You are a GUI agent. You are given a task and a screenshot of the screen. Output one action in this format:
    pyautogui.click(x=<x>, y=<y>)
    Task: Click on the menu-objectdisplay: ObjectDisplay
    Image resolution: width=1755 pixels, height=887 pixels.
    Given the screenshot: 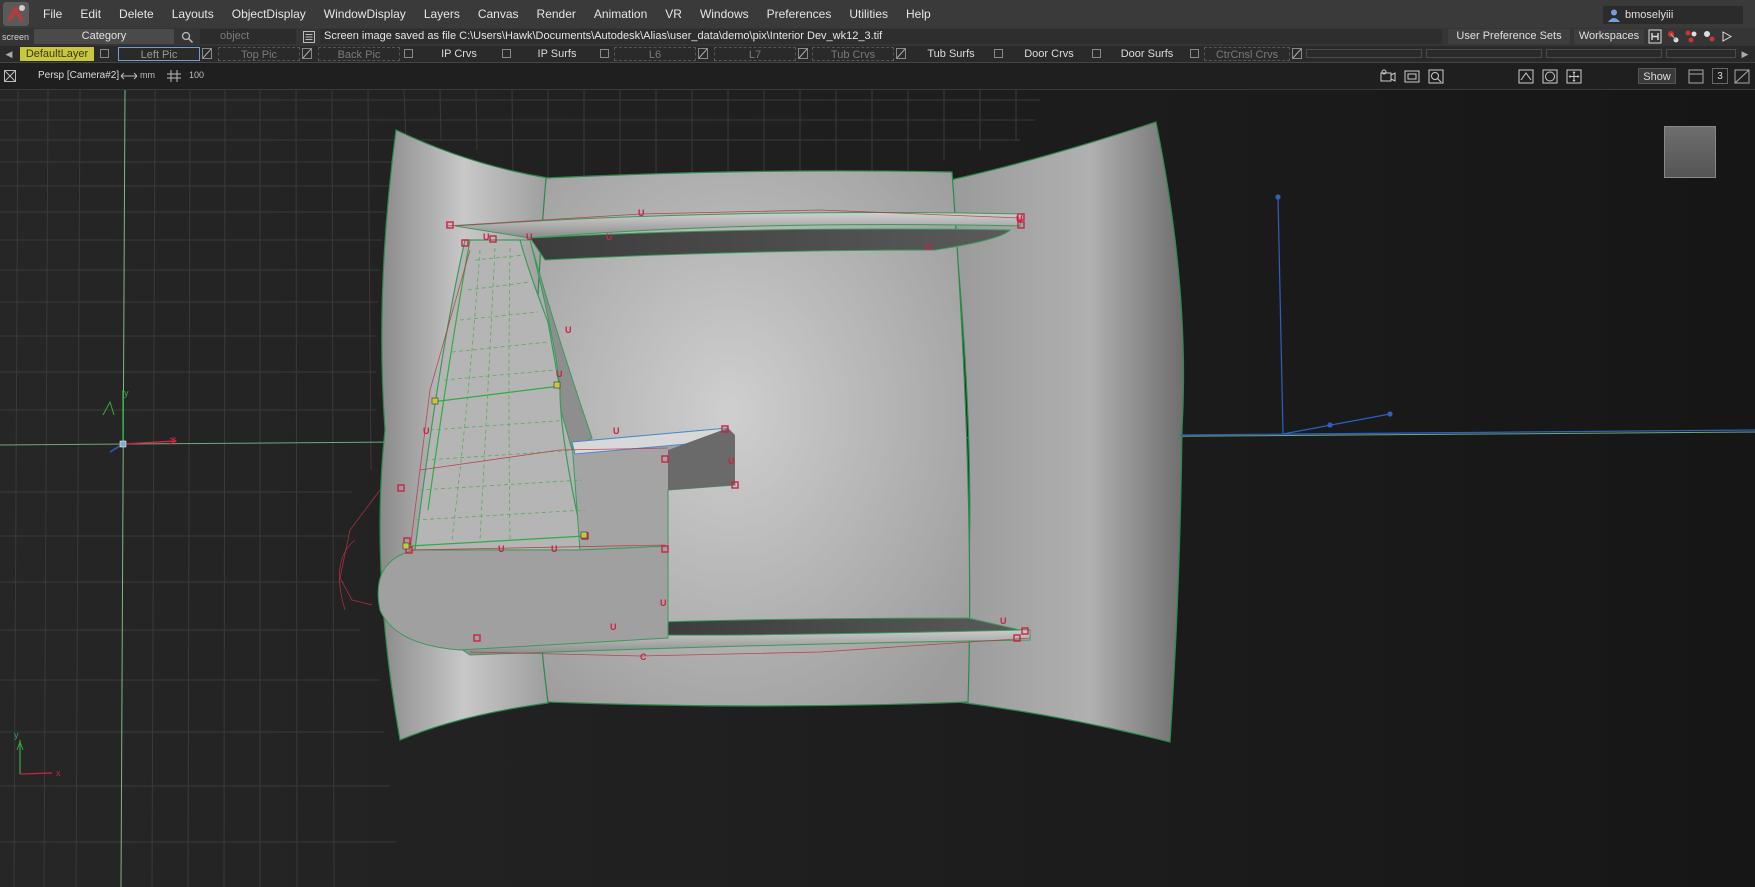 What is the action you would take?
    pyautogui.click(x=269, y=14)
    